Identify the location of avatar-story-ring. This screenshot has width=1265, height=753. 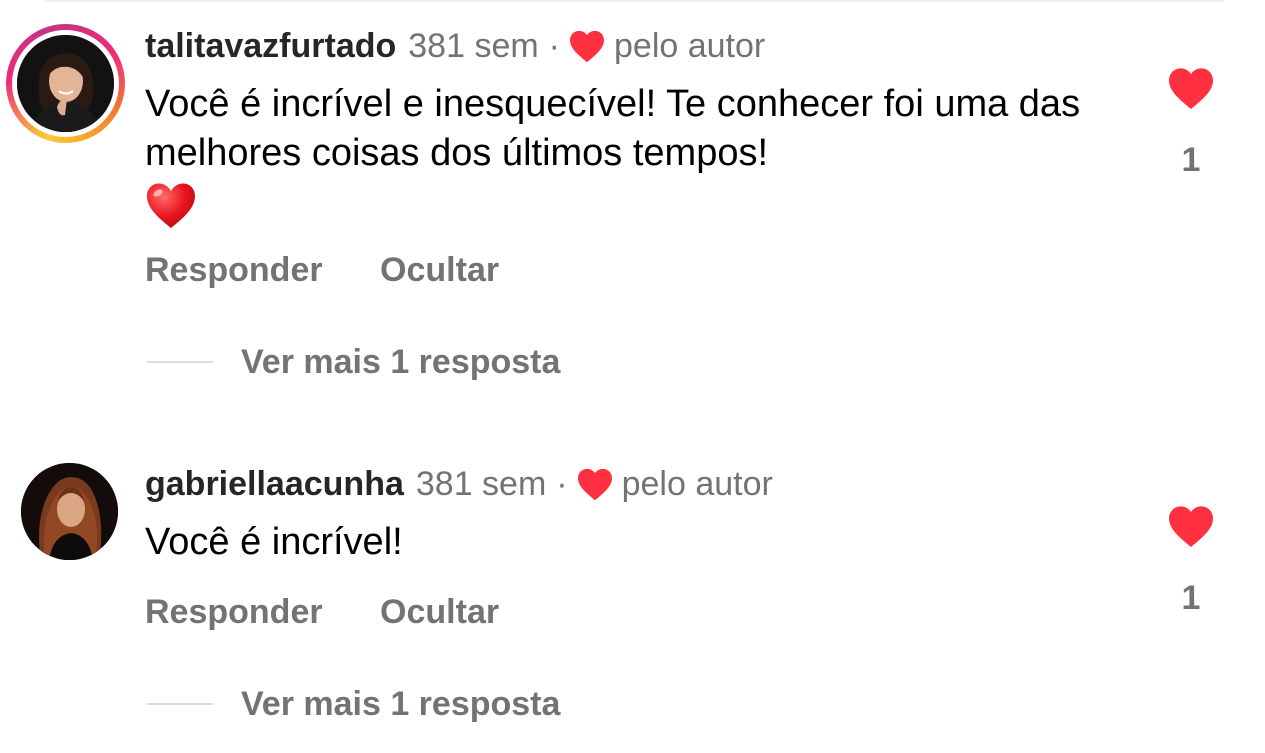
(65, 83).